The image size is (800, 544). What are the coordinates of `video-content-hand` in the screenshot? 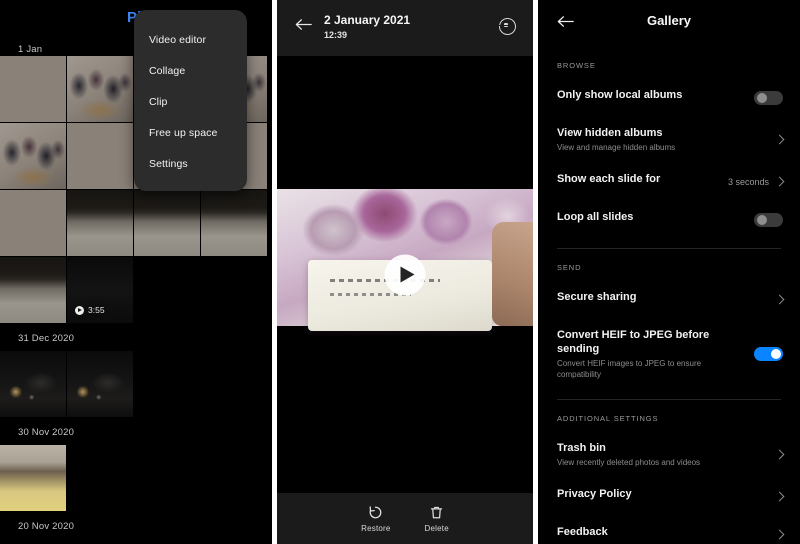 It's located at (512, 273).